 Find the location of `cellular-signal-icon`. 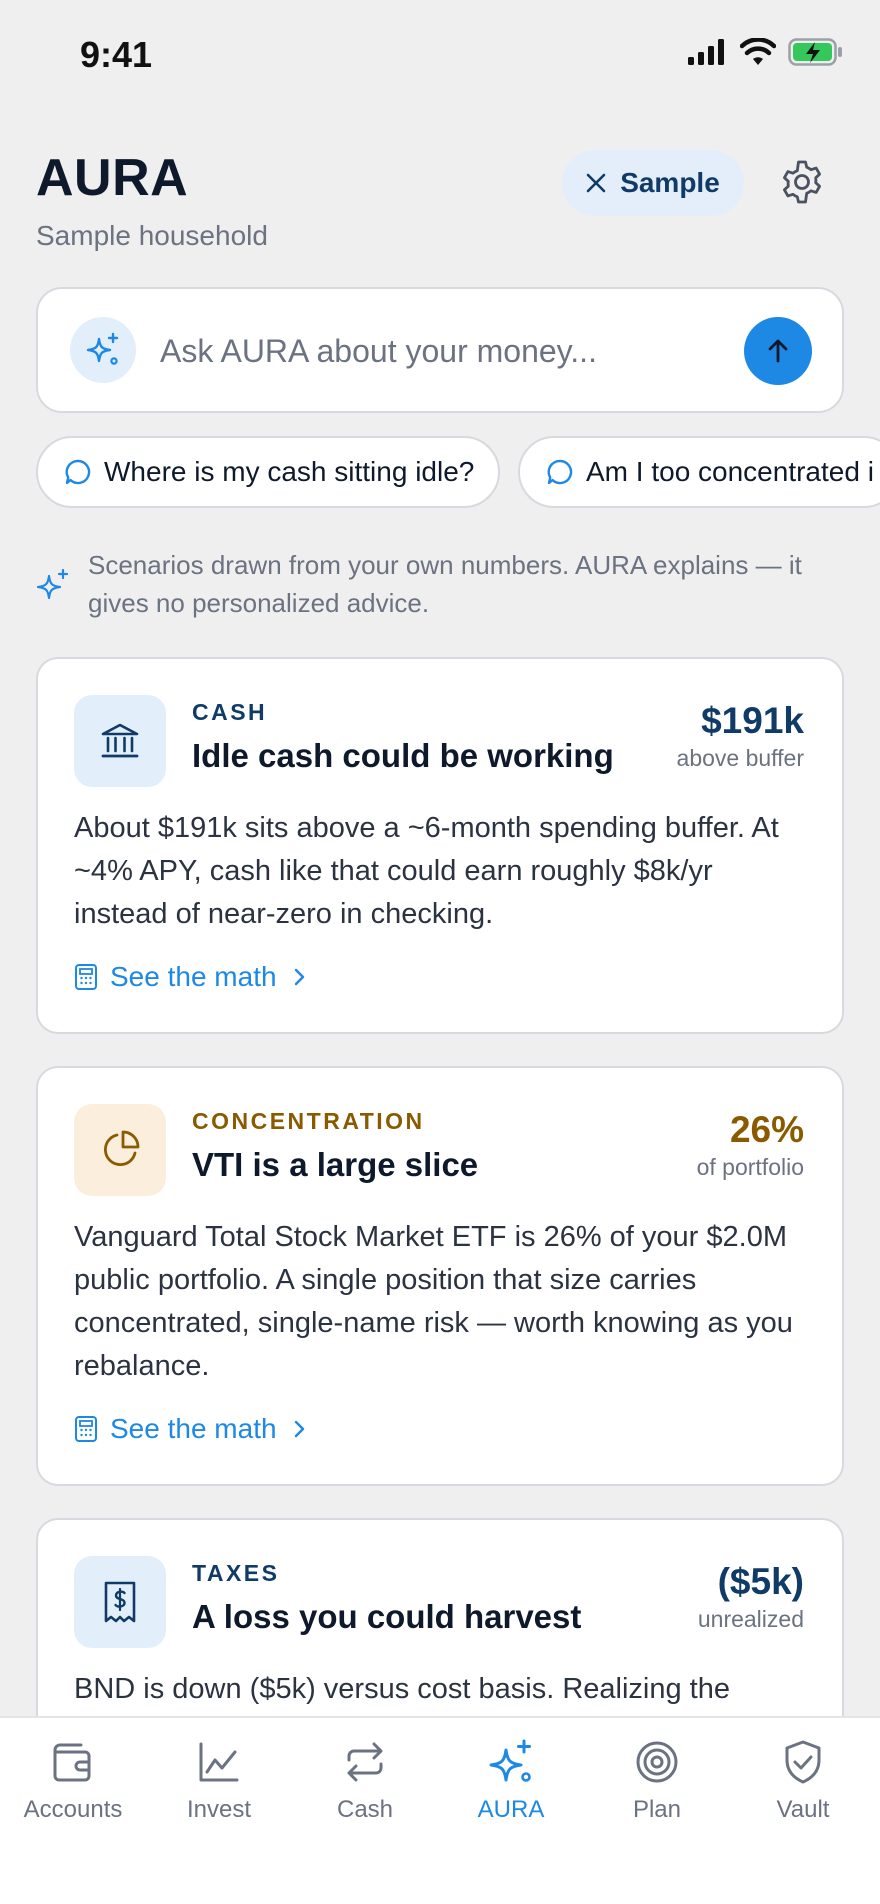

cellular-signal-icon is located at coordinates (706, 52).